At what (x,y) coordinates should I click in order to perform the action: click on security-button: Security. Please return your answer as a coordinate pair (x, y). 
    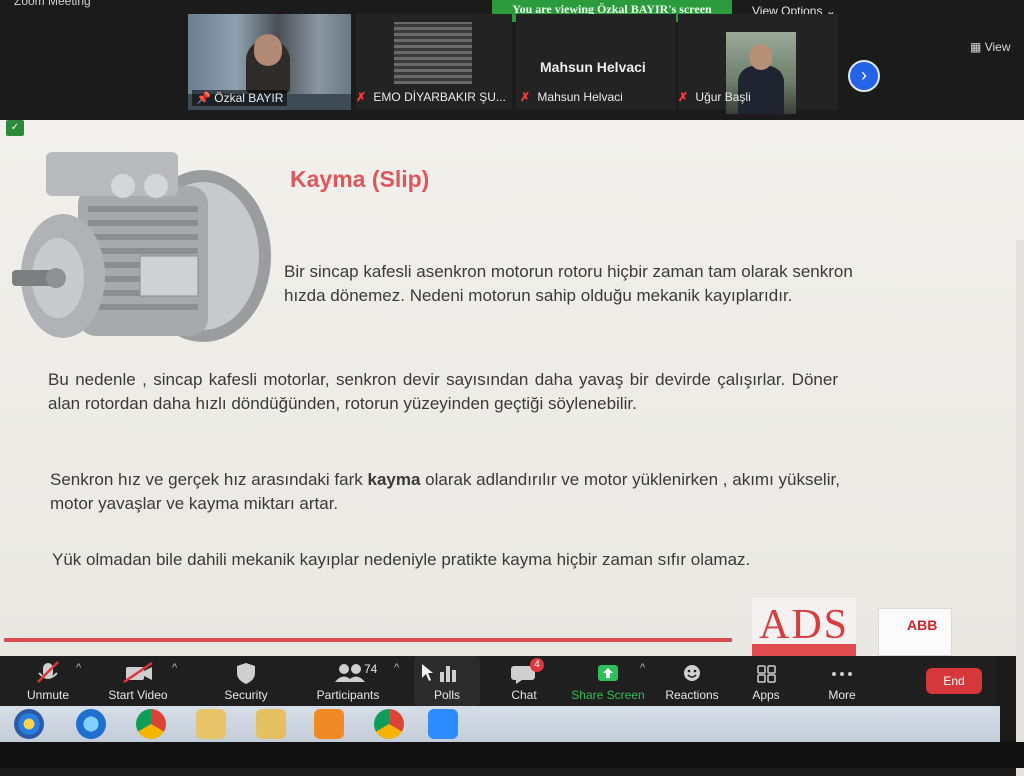
    Looking at the image, I should click on (246, 681).